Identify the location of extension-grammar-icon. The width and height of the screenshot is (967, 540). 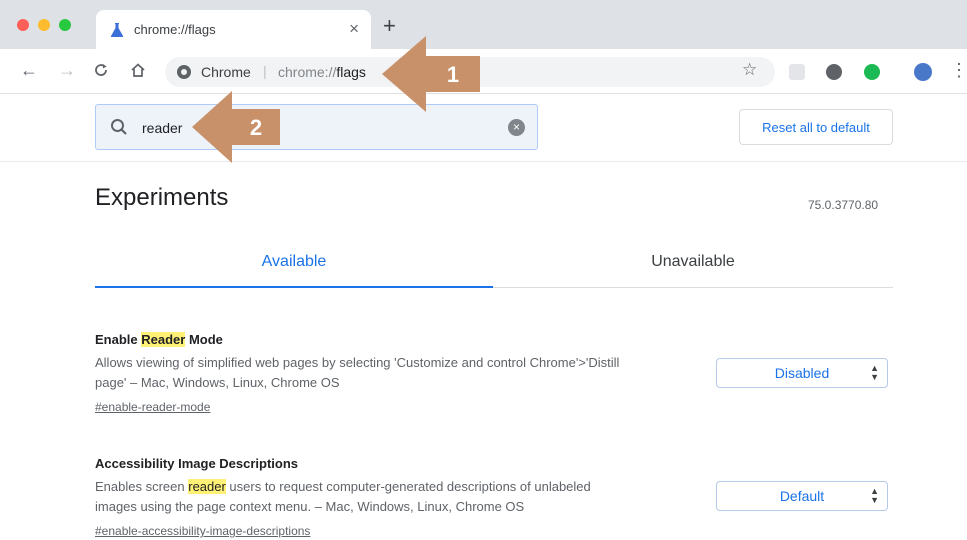
(872, 72).